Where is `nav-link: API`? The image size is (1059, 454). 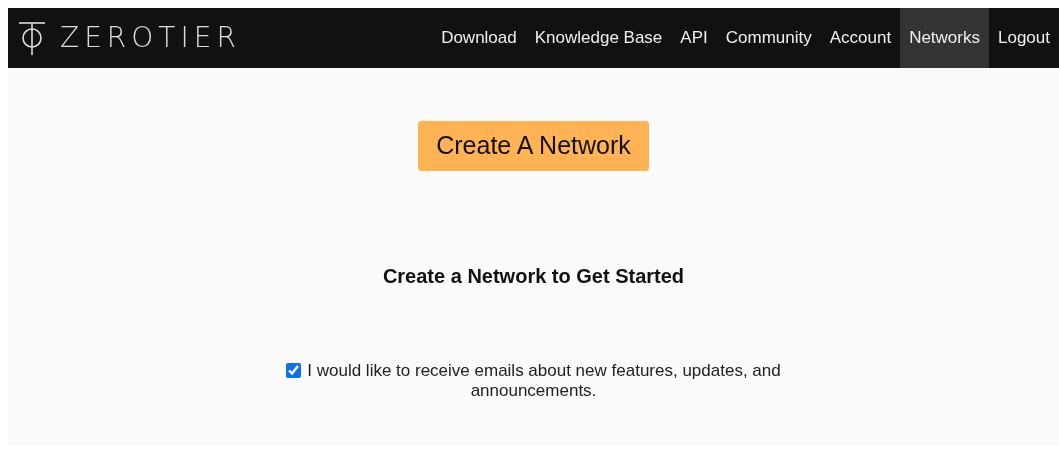
nav-link: API is located at coordinates (694, 38).